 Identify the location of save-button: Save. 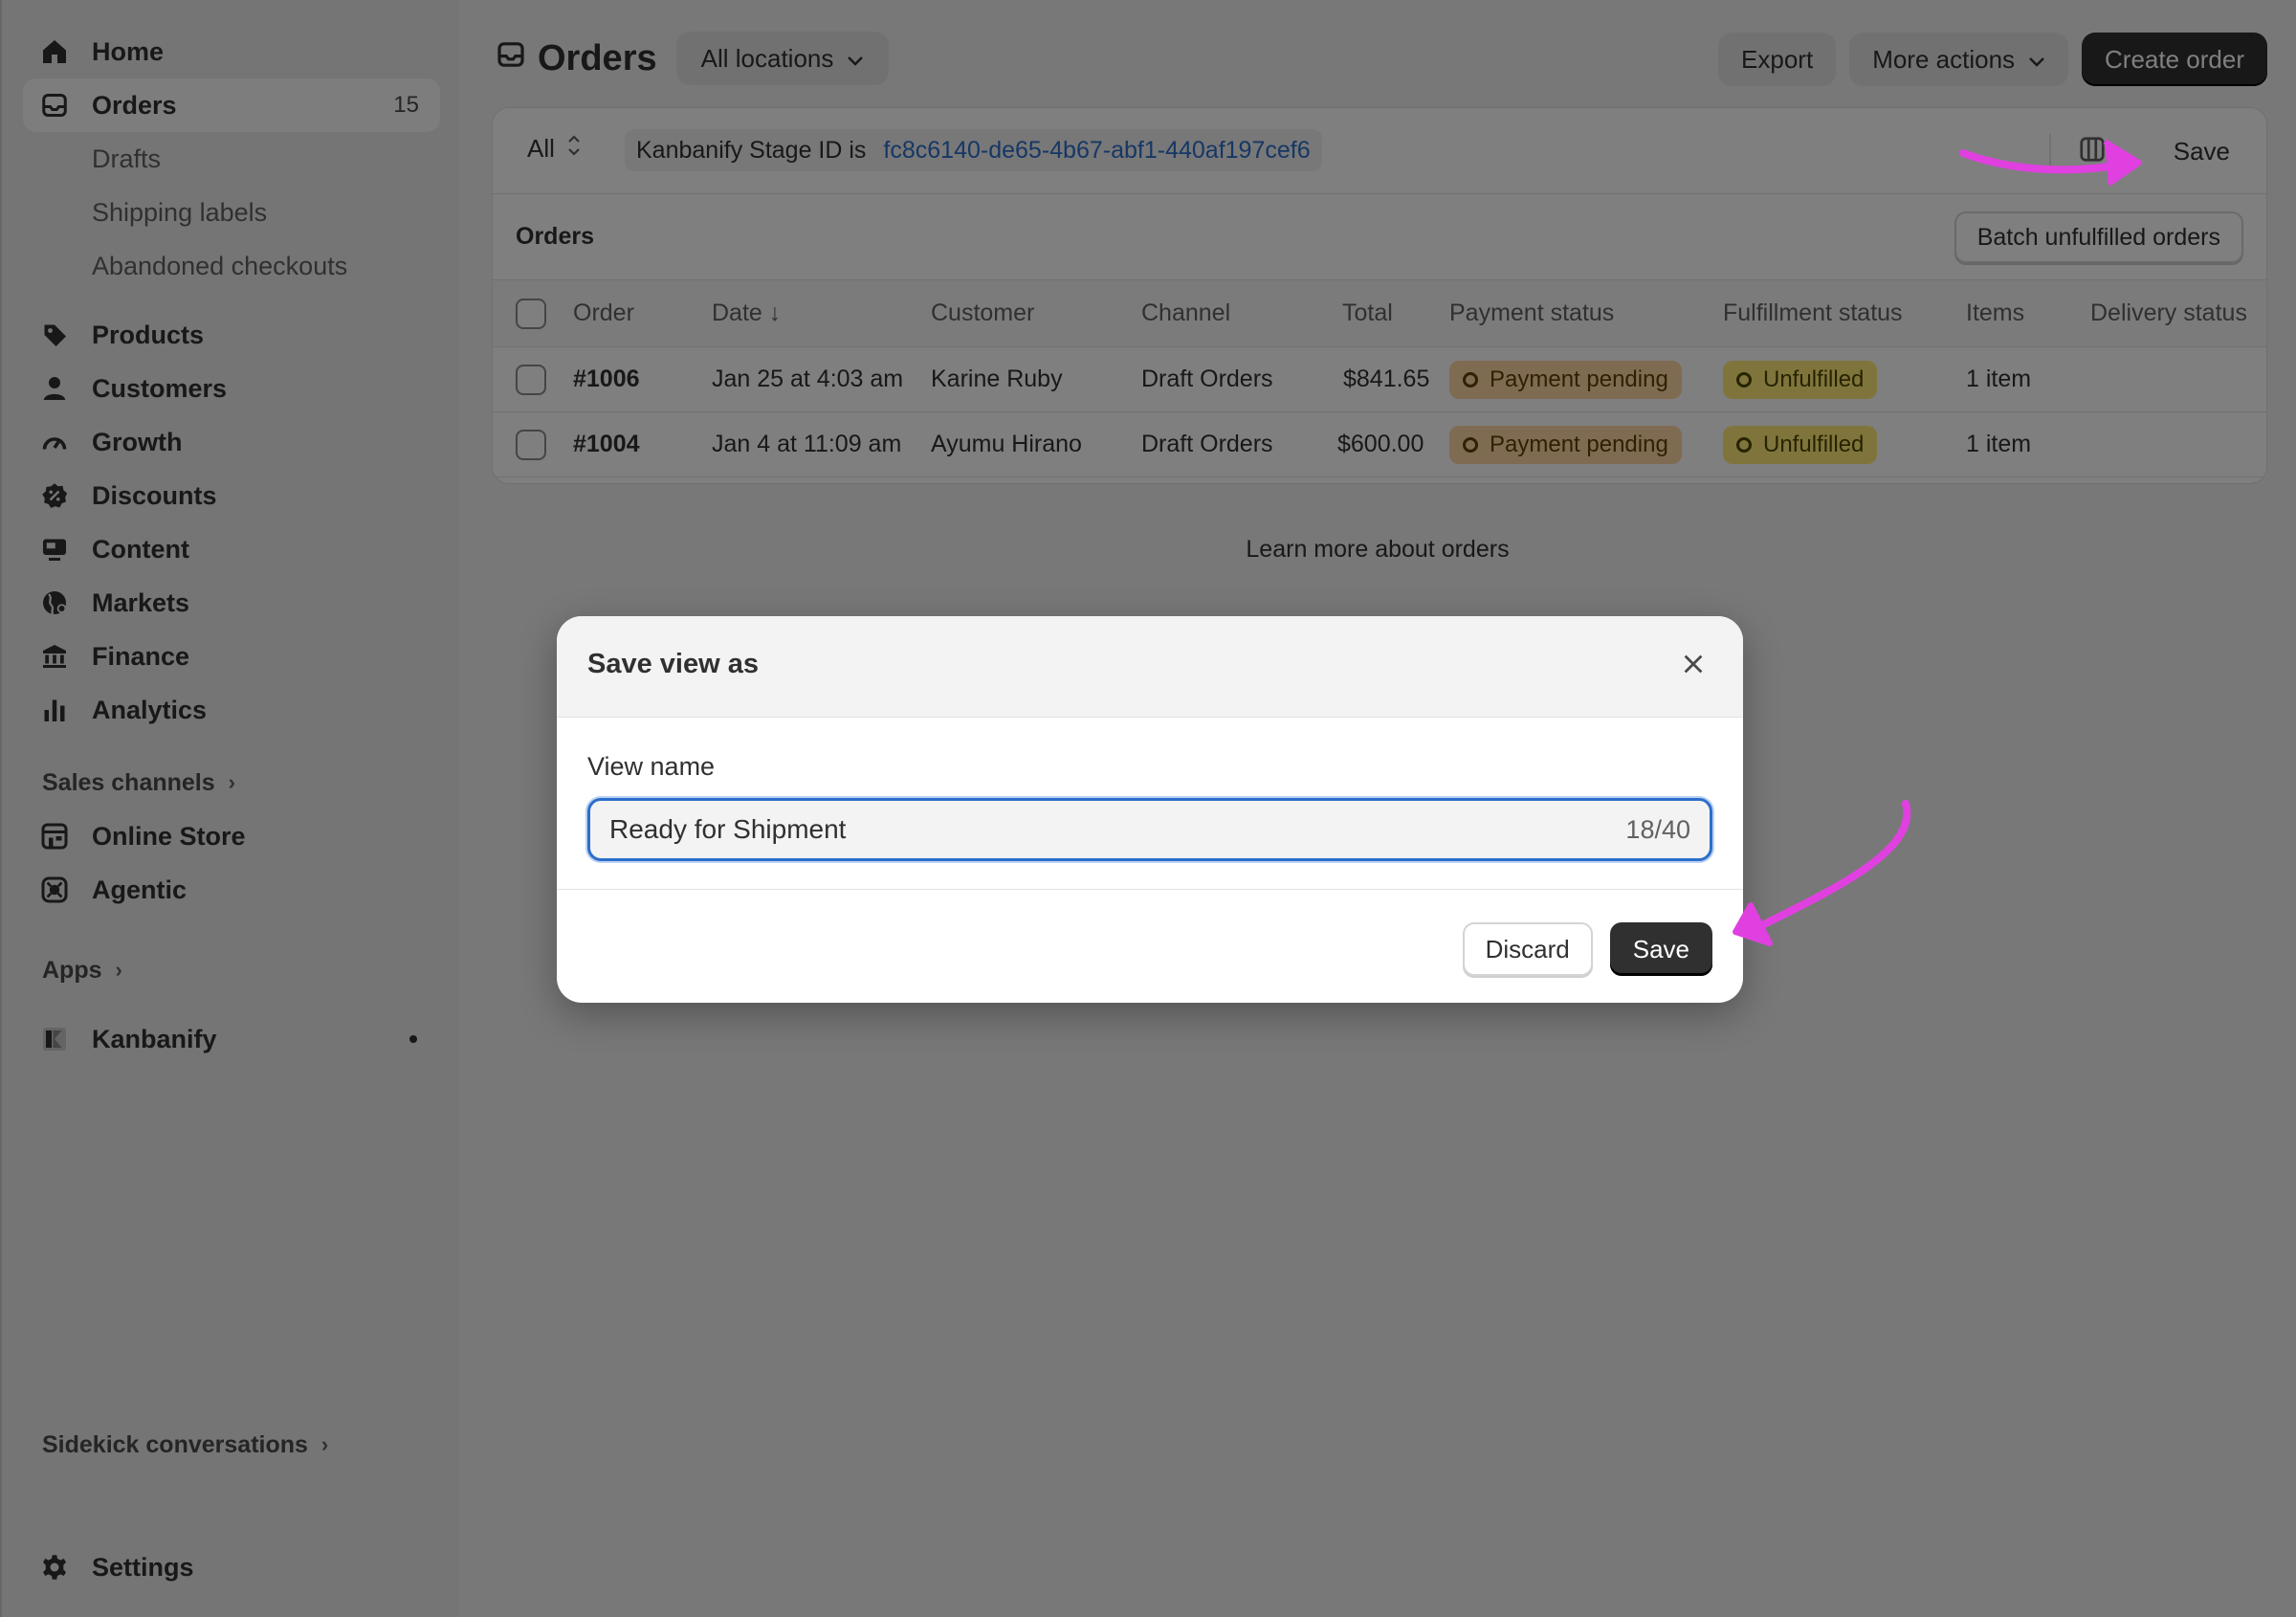
(1660, 949).